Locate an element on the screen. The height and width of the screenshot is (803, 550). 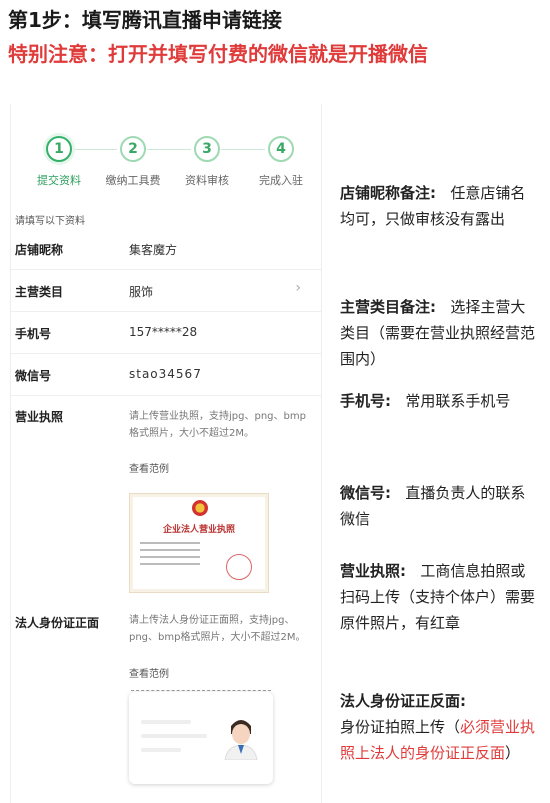
wechat-field: 微信号 stao34567 is located at coordinates (166, 375).